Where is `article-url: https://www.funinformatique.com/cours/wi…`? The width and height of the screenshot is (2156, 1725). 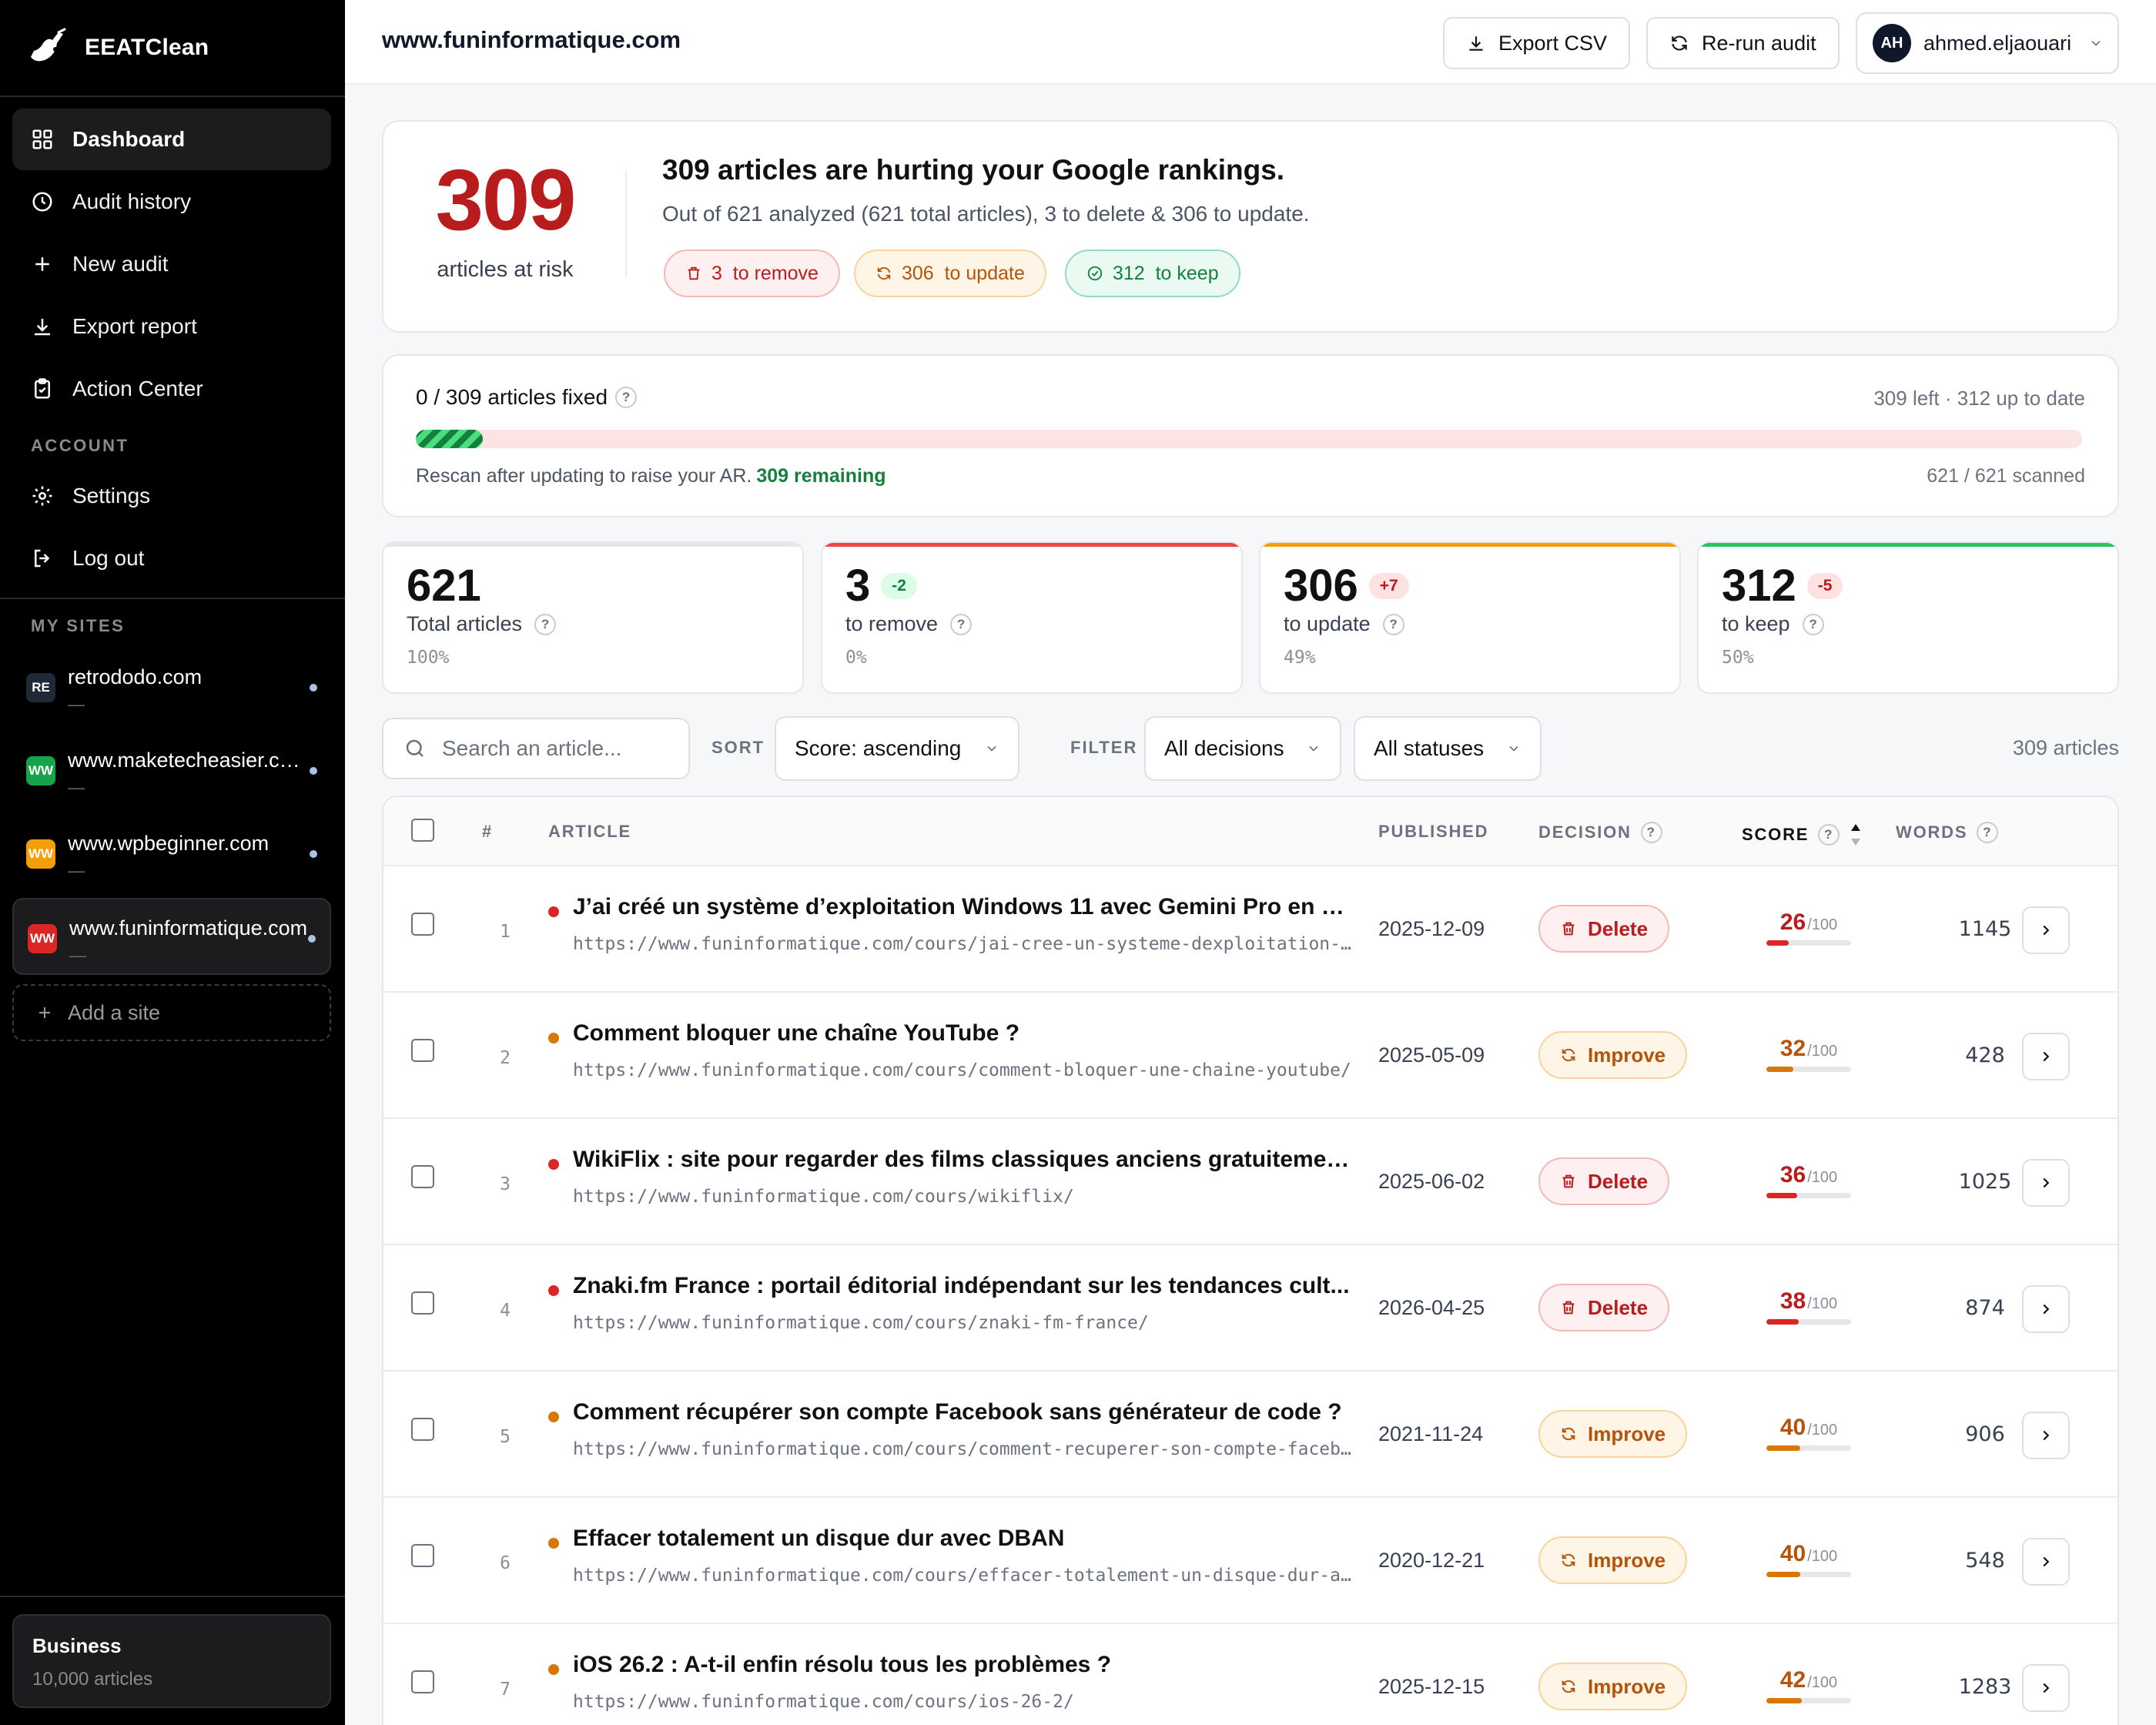 article-url: https://www.funinformatique.com/cours/wi… is located at coordinates (965, 1197).